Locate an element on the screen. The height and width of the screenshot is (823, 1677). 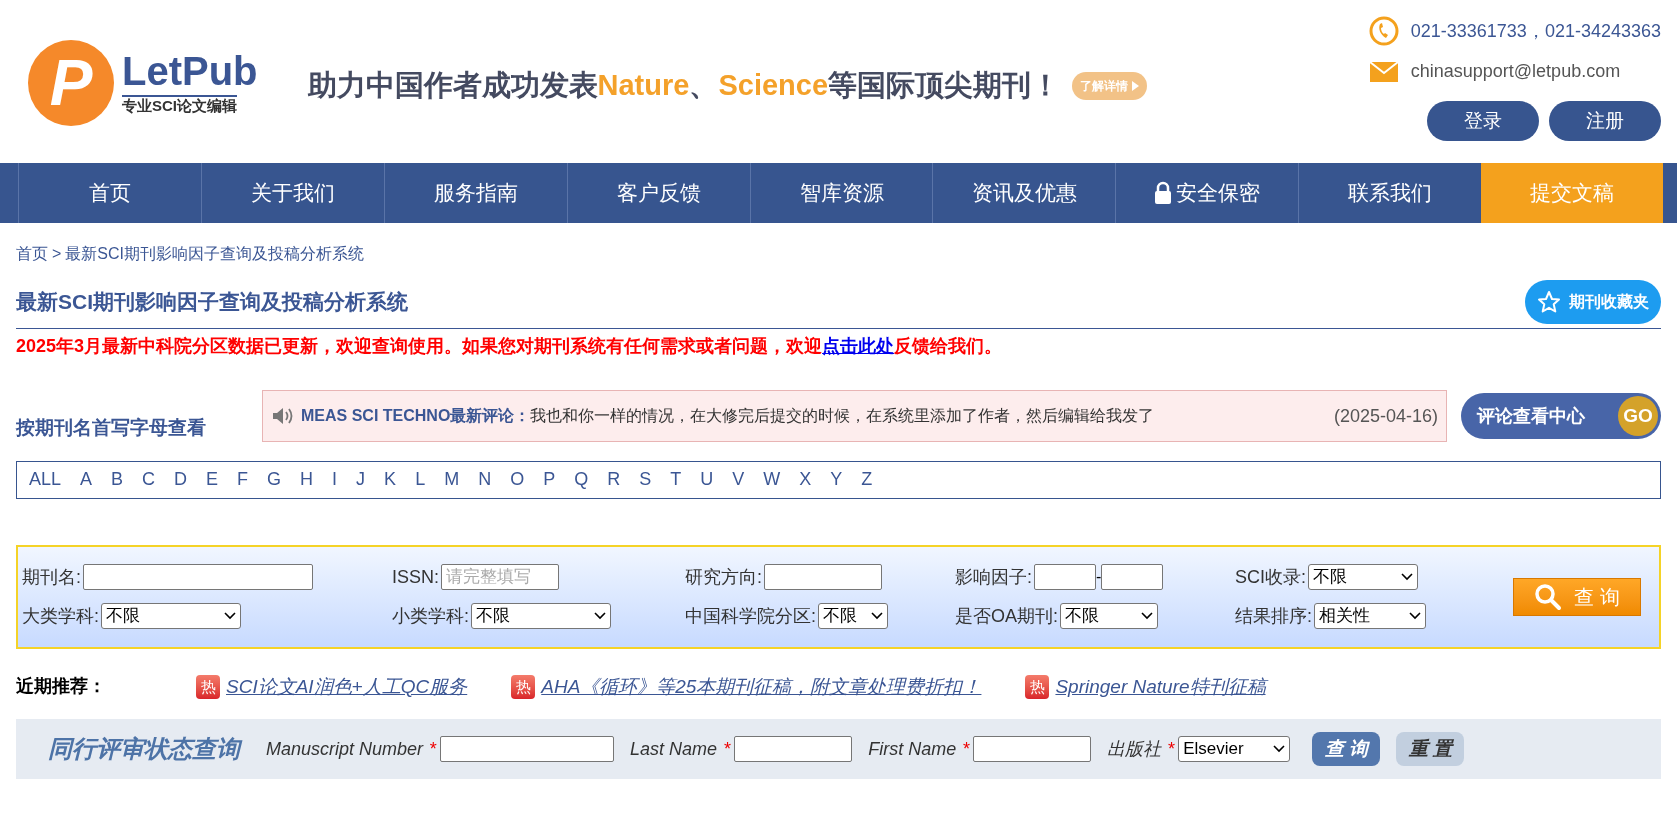
phone-icon is located at coordinates (1383, 31).